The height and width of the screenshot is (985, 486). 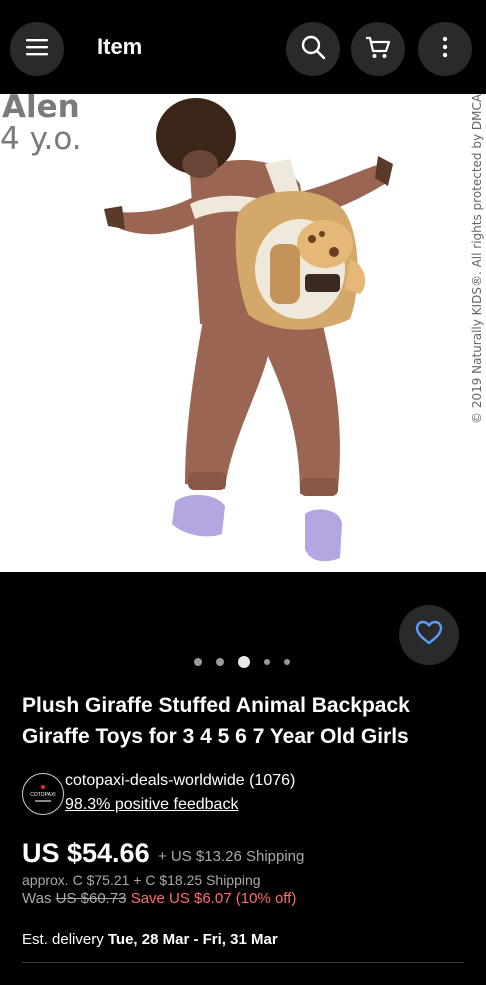 I want to click on image-carousel-indicator, so click(x=249, y=662).